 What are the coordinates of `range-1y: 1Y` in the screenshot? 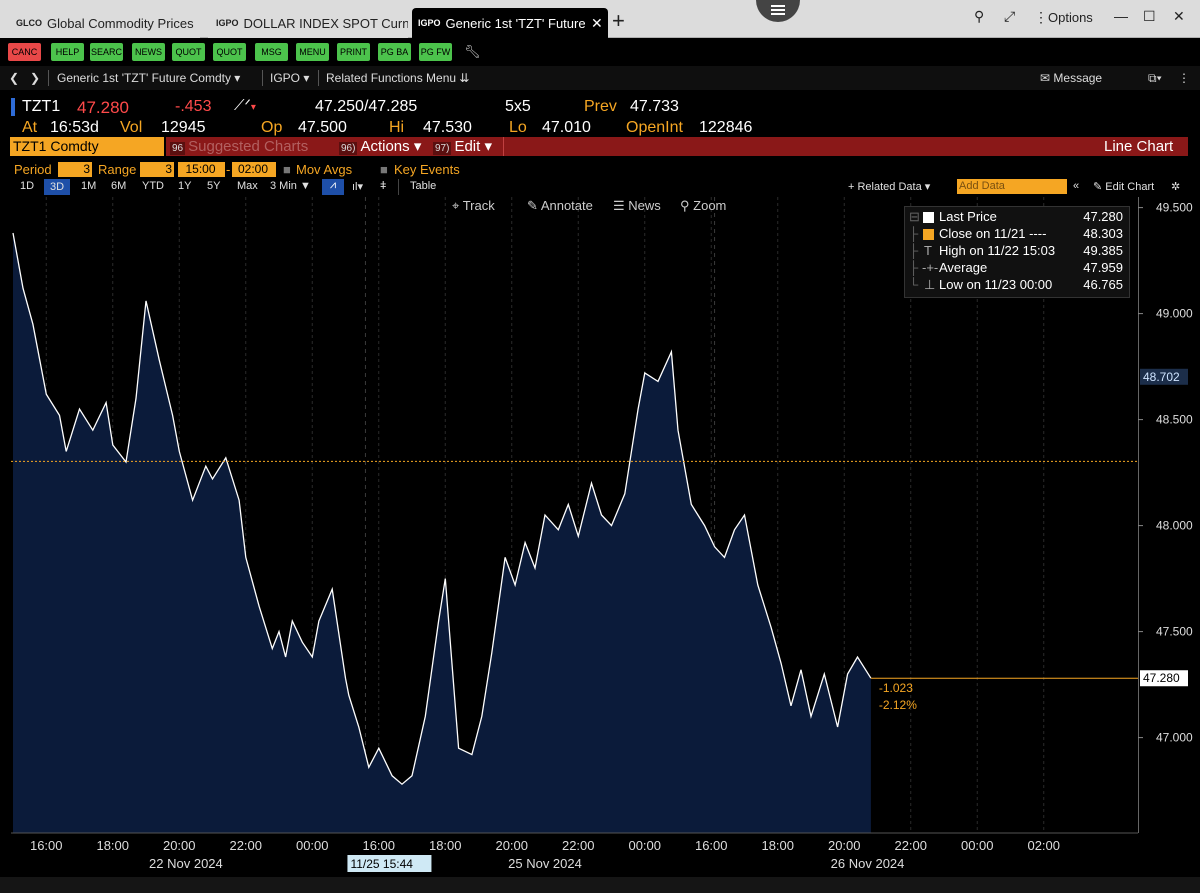 It's located at (184, 186).